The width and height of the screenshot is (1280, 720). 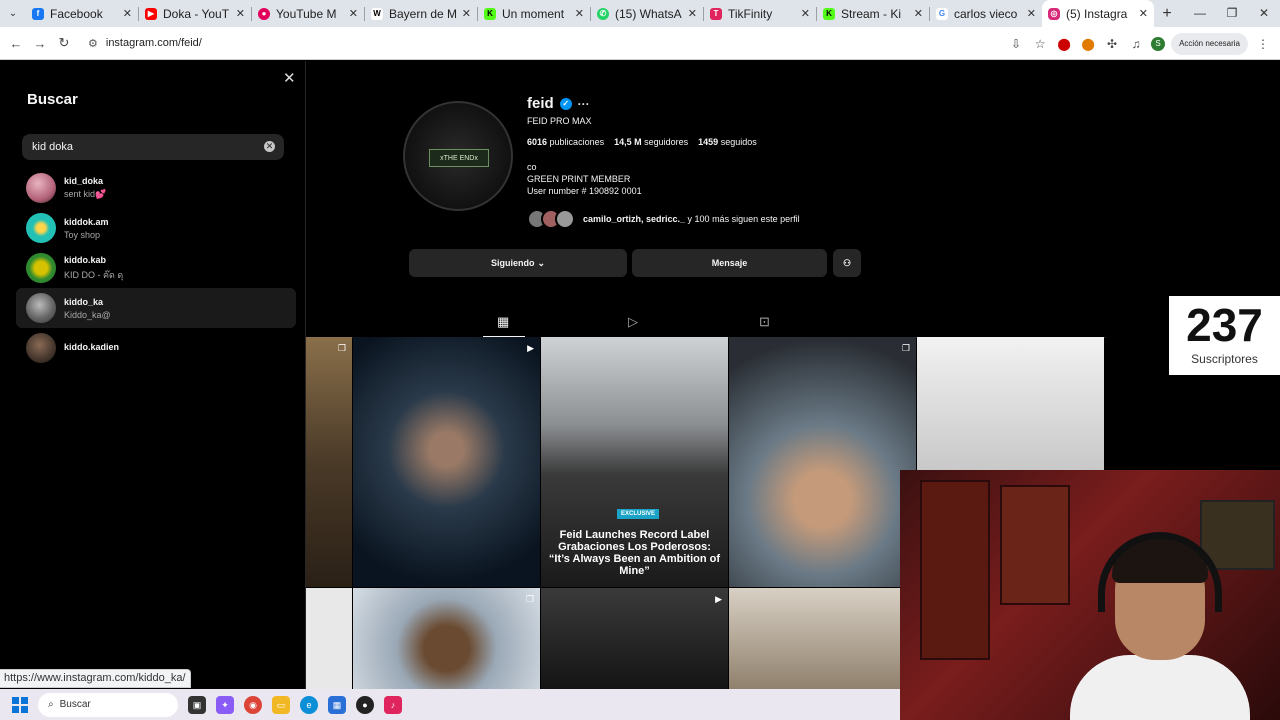 What do you see at coordinates (289, 78) in the screenshot?
I see `close-search-icon: ✕` at bounding box center [289, 78].